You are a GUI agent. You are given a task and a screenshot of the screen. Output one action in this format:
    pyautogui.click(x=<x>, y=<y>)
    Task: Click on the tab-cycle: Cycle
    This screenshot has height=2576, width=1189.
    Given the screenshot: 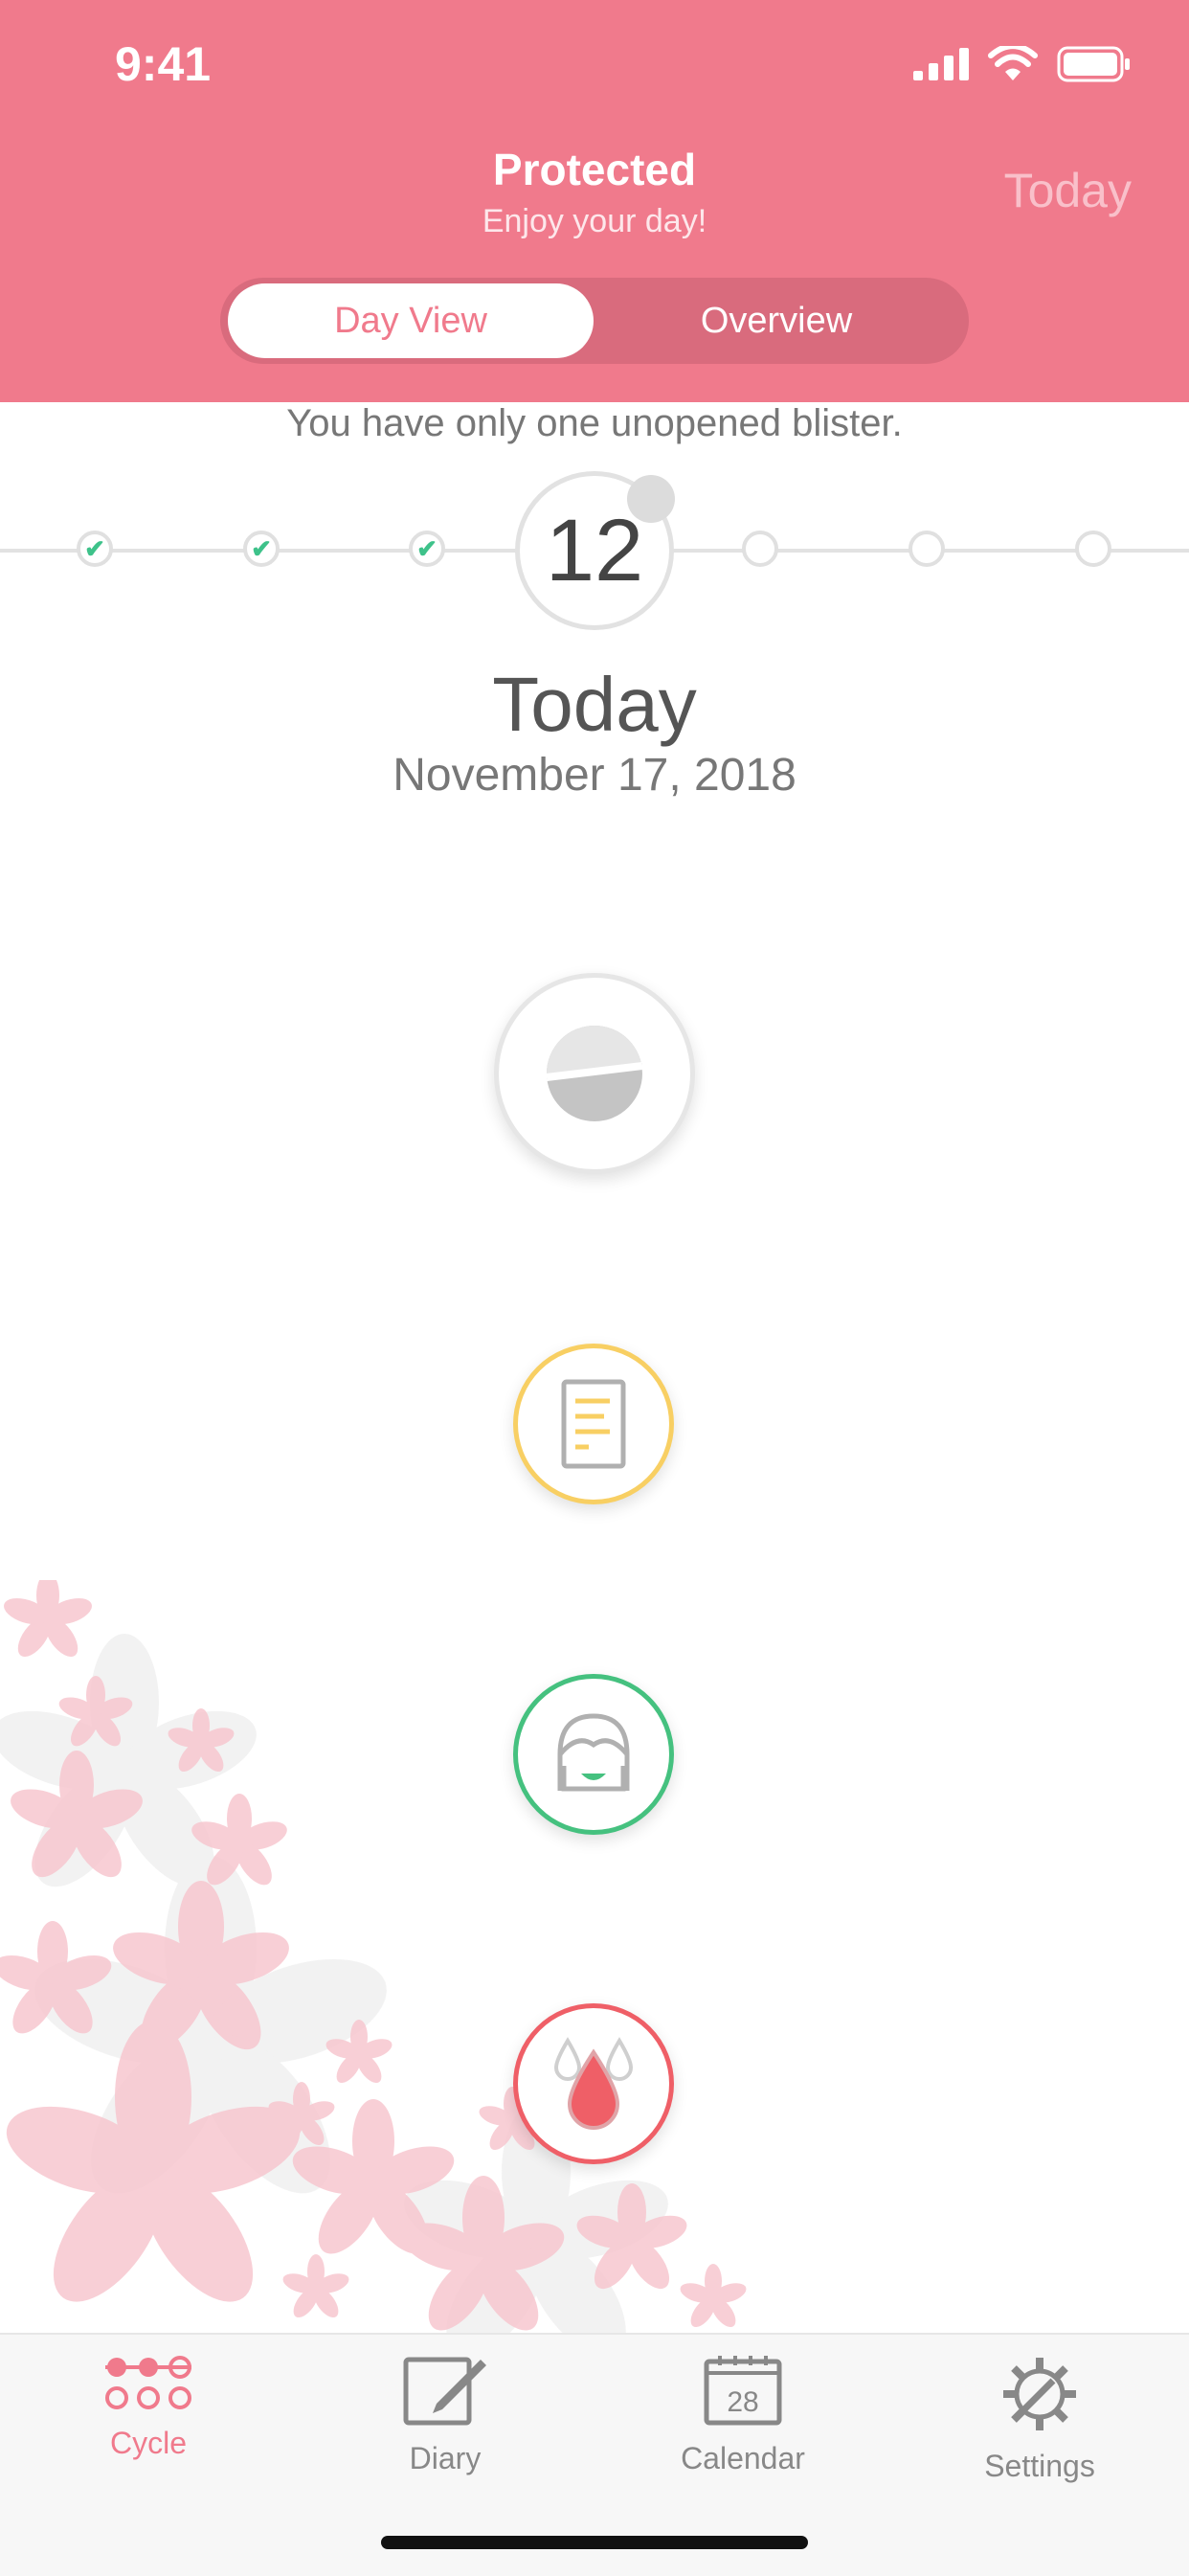 What is the action you would take?
    pyautogui.click(x=148, y=2407)
    